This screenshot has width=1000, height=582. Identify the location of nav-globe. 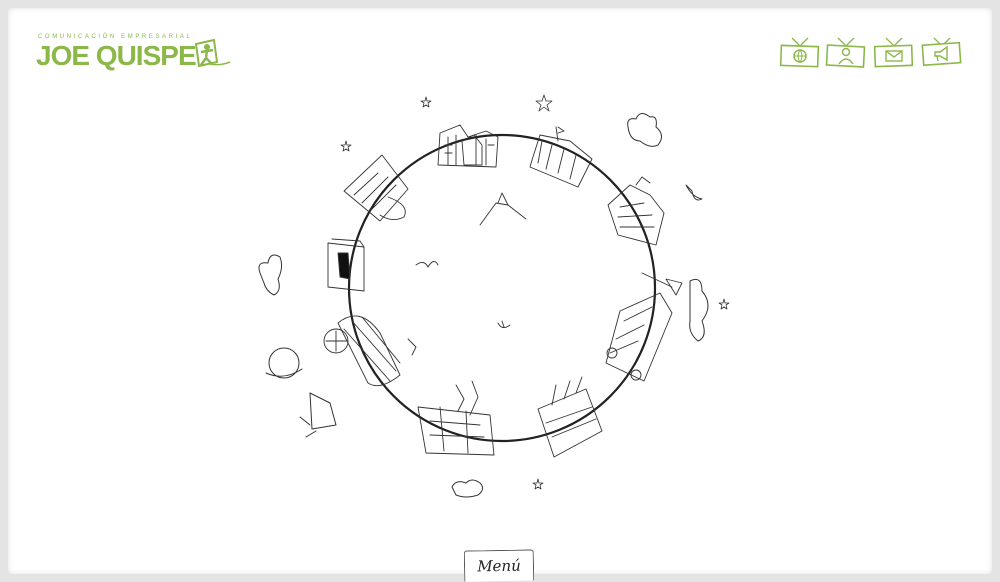
(800, 53).